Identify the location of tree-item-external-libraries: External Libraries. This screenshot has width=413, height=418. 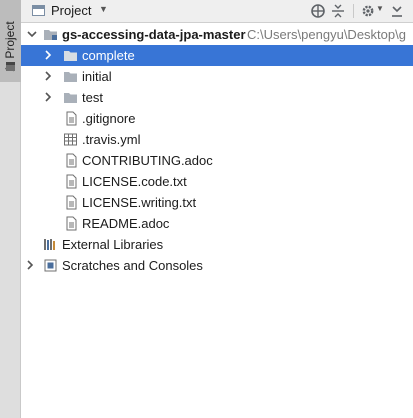
(217, 244).